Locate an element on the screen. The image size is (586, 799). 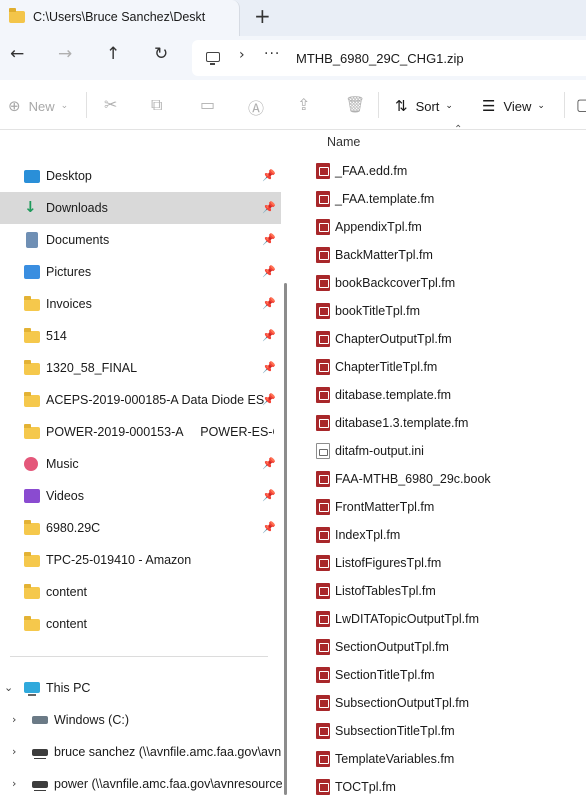
nav-item-windows-c: › Windows (C:) is located at coordinates (145, 720).